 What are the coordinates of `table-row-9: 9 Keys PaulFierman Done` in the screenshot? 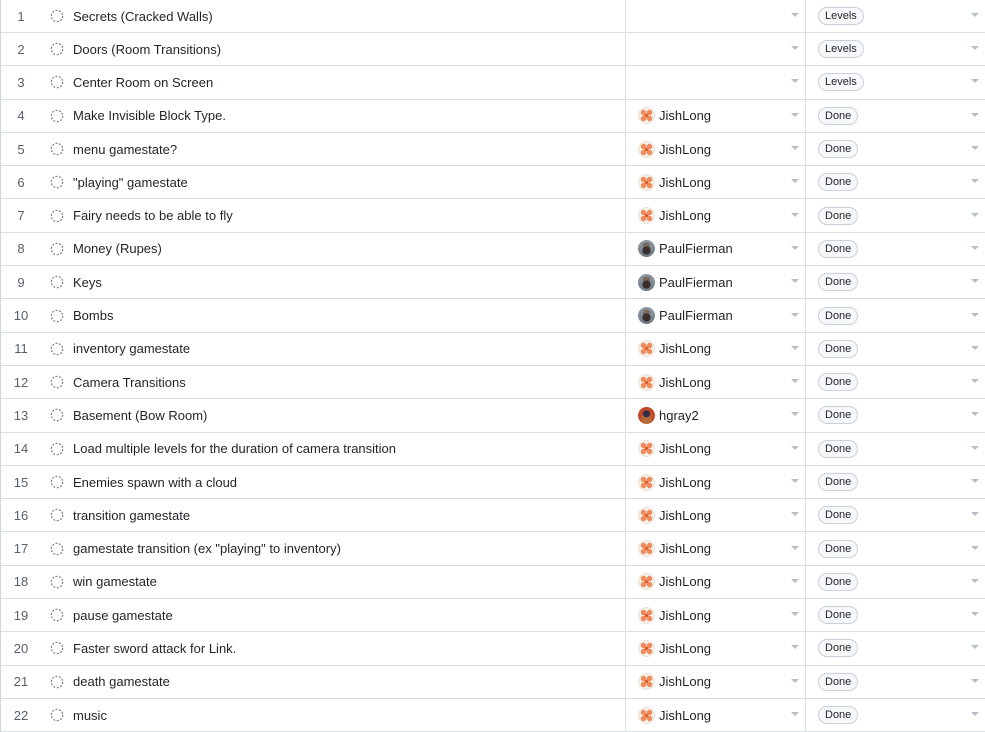 It's located at (493, 283).